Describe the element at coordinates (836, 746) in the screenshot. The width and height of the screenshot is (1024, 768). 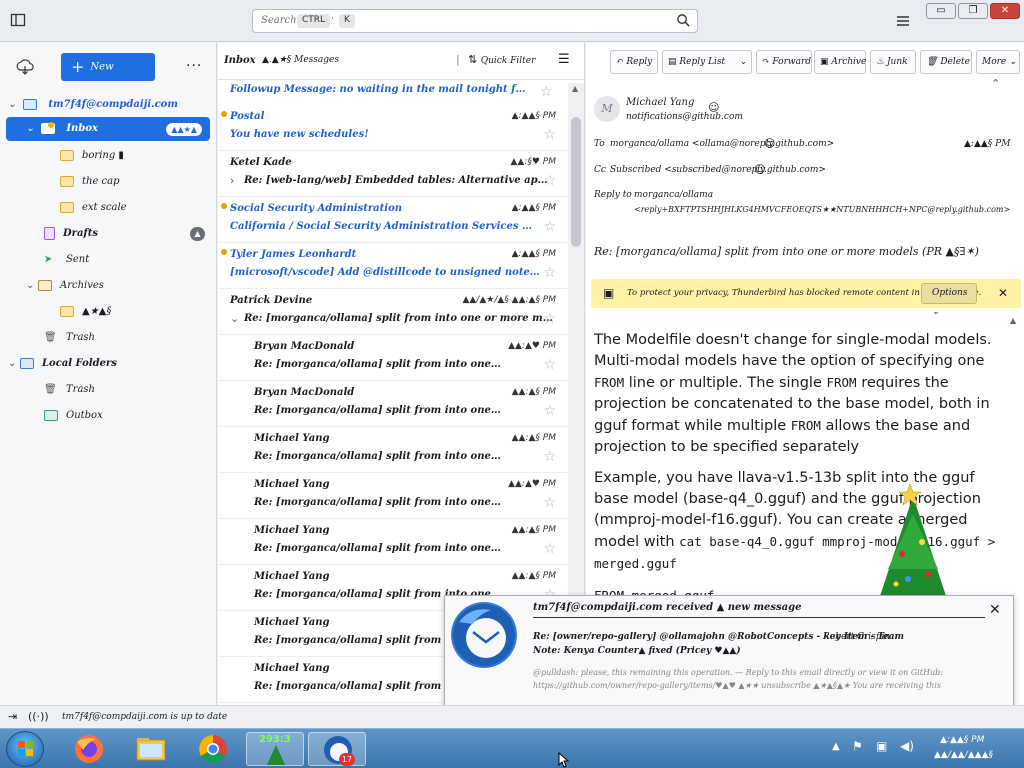
I see `tray-expand-icon: ▲` at that location.